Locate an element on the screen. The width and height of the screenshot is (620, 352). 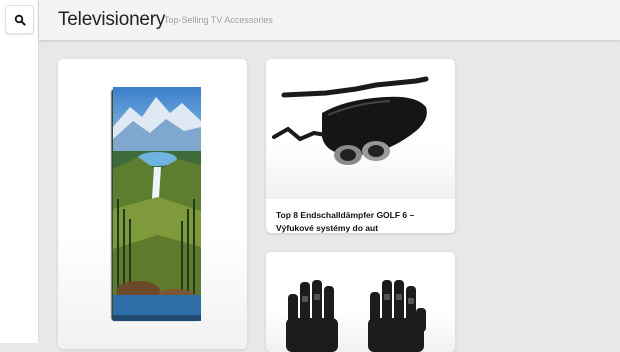
gloves-image is located at coordinates (356, 316).